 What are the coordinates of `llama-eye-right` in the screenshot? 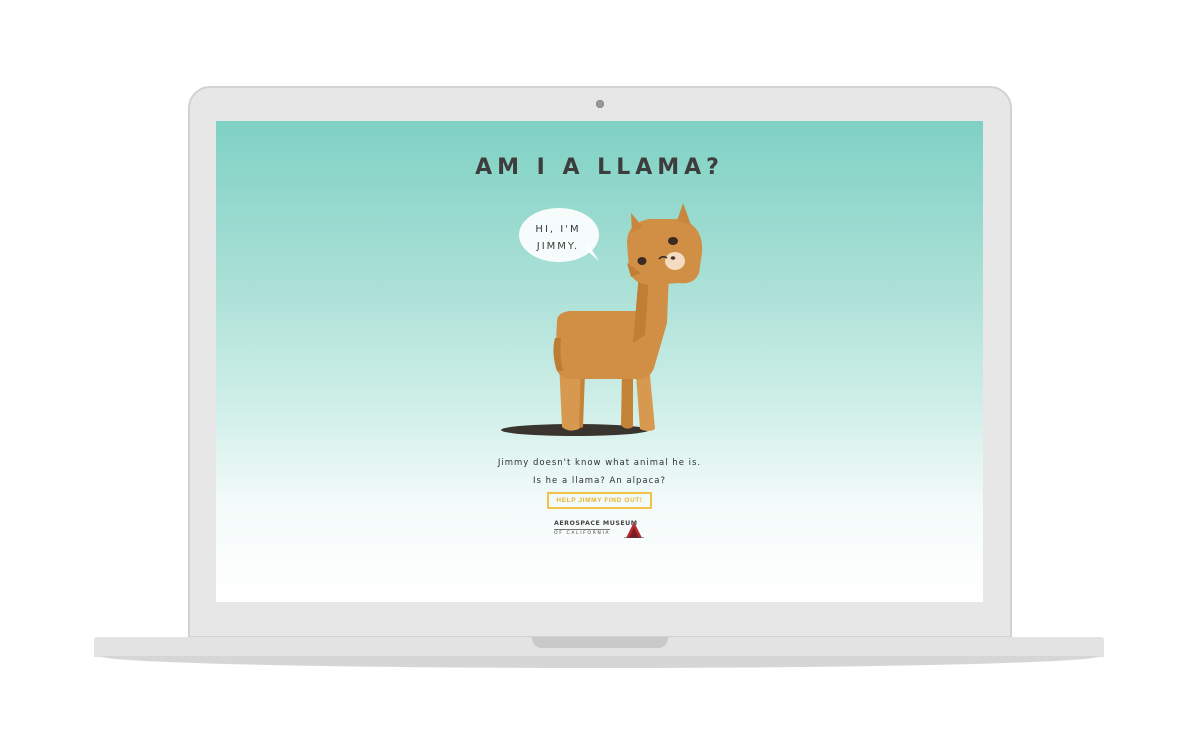 It's located at (673, 241).